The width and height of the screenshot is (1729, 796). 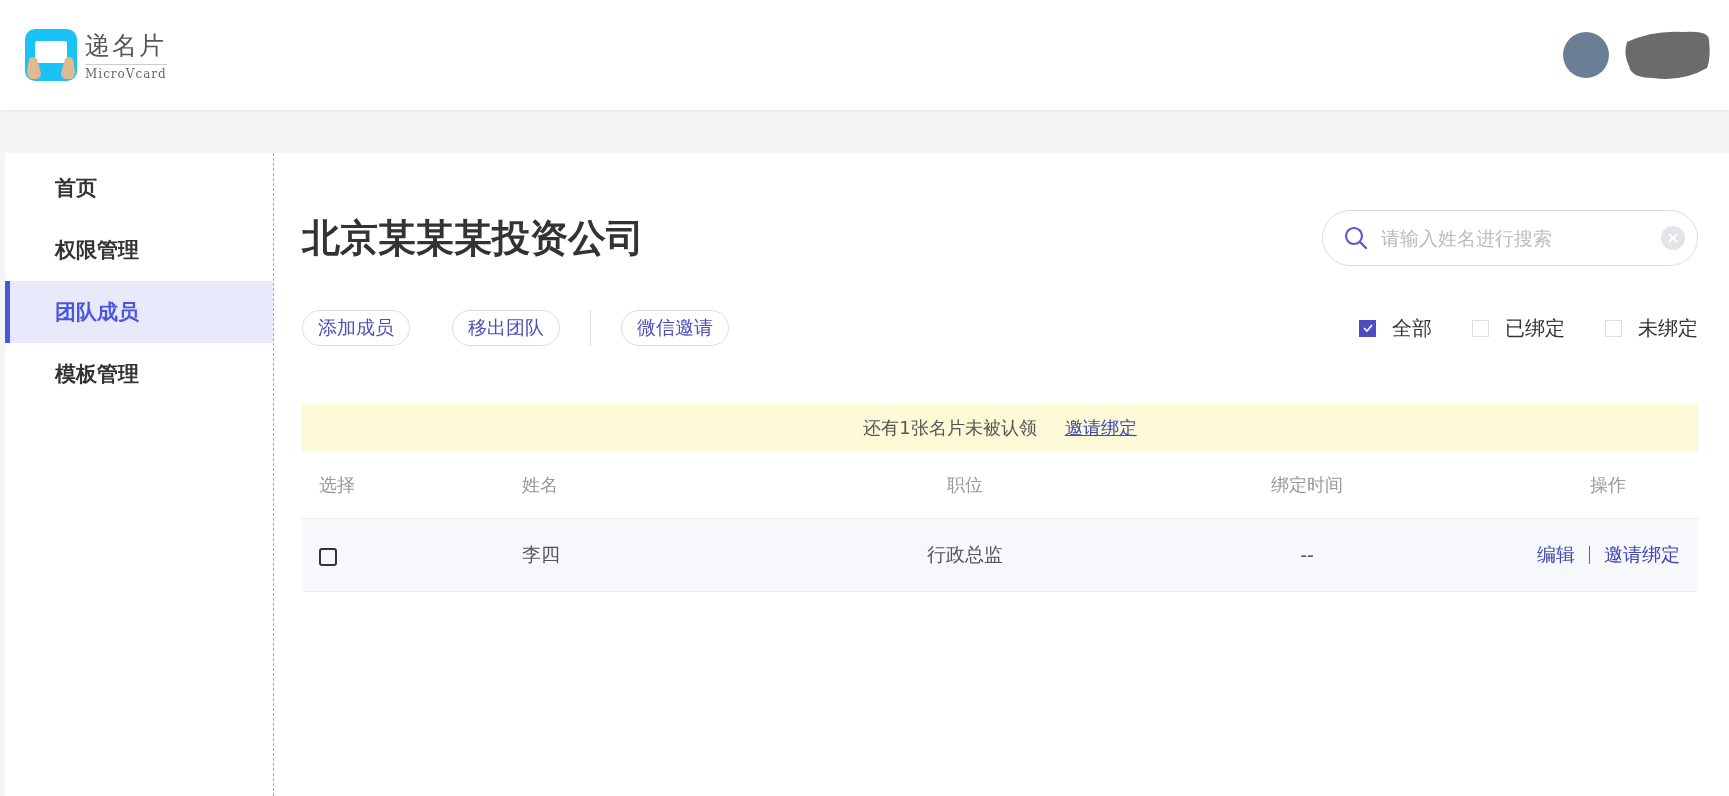 I want to click on filter-label: 未绑定, so click(x=1668, y=328).